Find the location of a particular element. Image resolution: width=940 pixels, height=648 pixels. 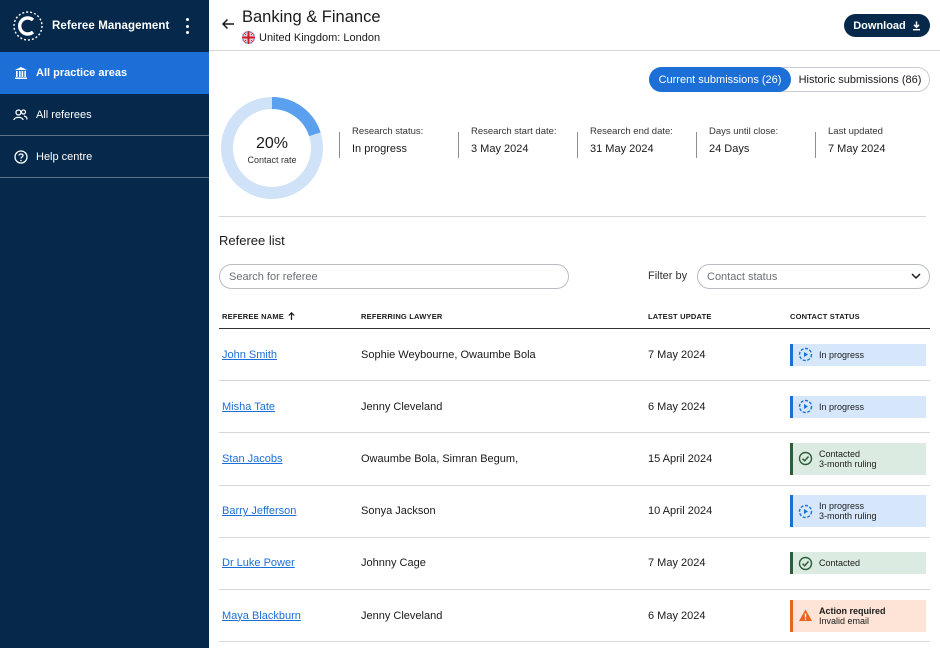

referring-lawyer: Johnny Cage is located at coordinates (393, 563).